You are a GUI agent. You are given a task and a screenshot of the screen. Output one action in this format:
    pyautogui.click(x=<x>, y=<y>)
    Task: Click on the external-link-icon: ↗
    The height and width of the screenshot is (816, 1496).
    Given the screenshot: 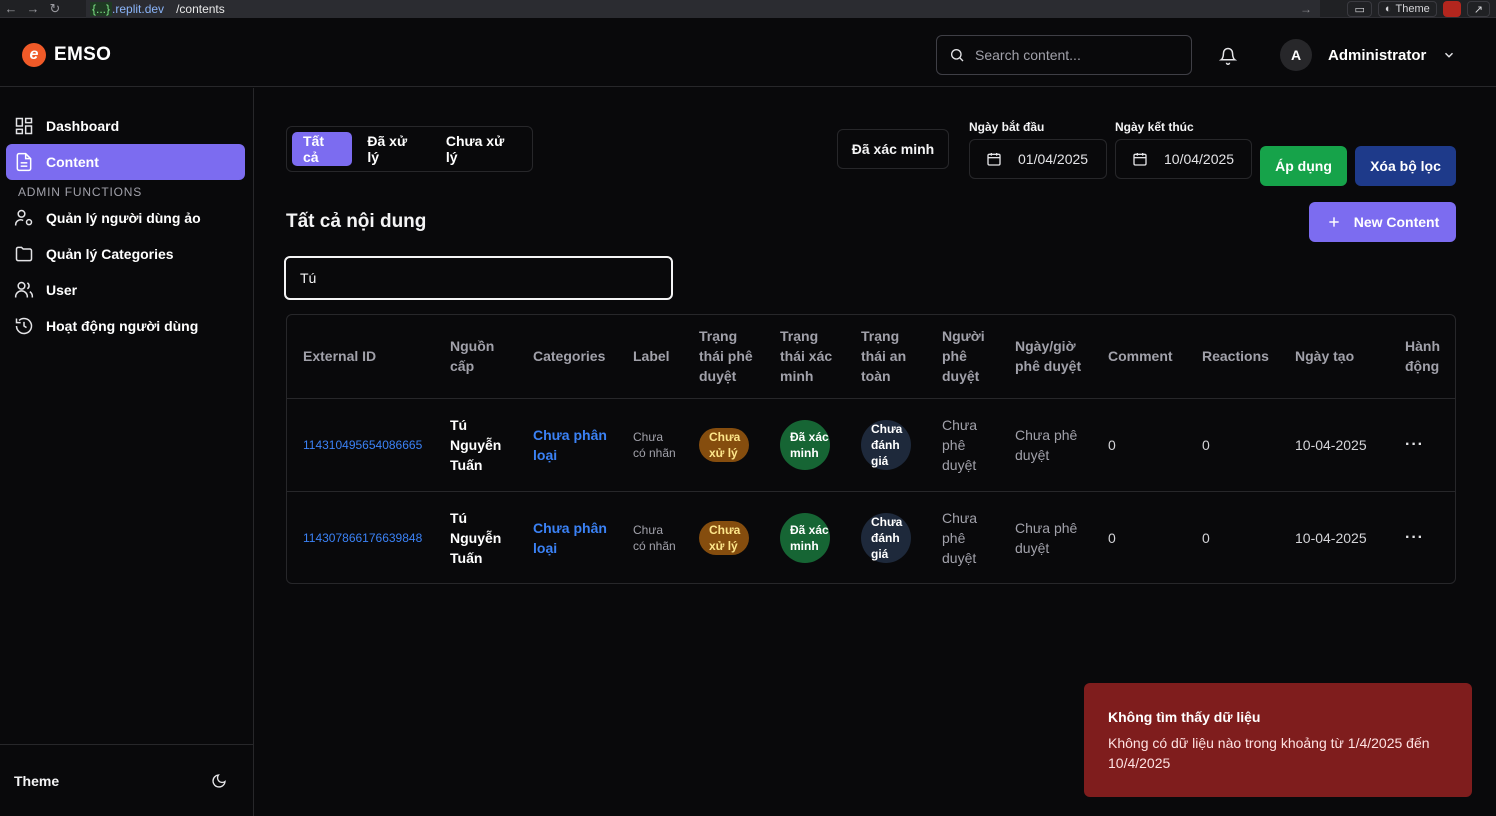 What is the action you would take?
    pyautogui.click(x=1478, y=9)
    